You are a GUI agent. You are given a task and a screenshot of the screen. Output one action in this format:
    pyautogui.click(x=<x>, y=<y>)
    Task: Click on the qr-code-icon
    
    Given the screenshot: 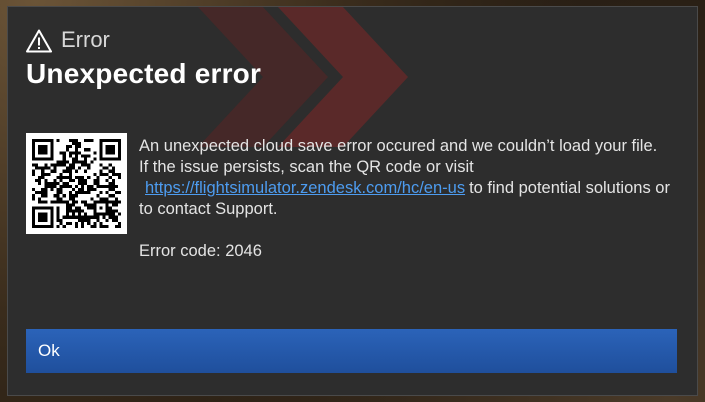 What is the action you would take?
    pyautogui.click(x=76, y=183)
    